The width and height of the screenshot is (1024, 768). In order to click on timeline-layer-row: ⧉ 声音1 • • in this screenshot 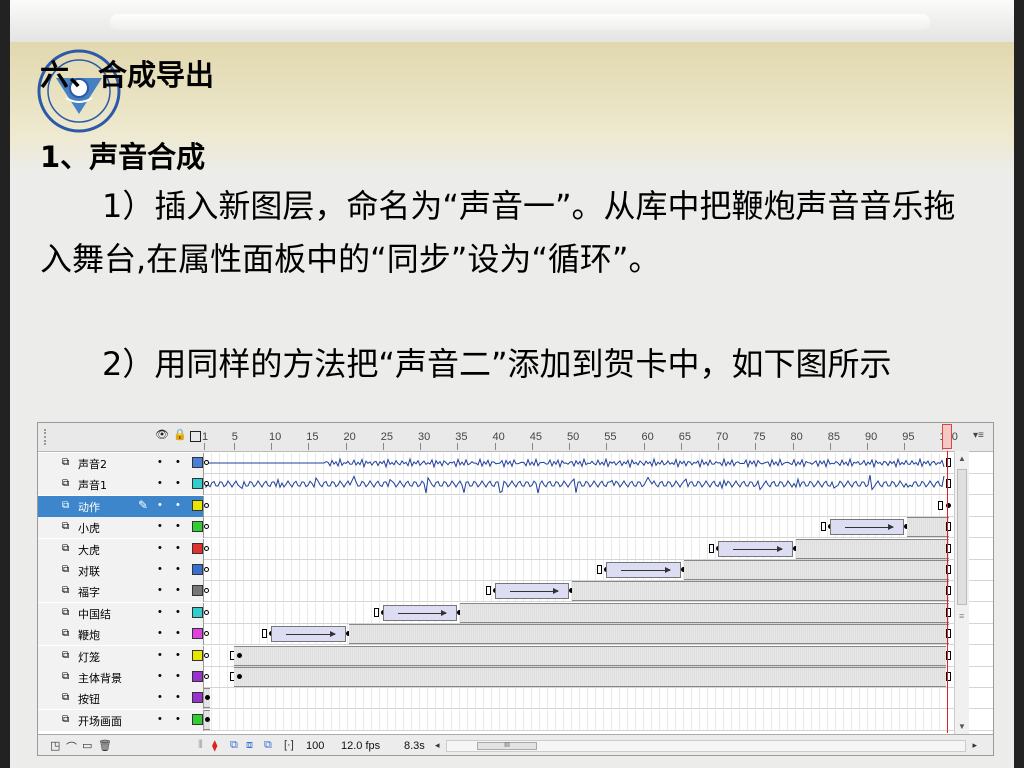, I will do `click(515, 485)`.